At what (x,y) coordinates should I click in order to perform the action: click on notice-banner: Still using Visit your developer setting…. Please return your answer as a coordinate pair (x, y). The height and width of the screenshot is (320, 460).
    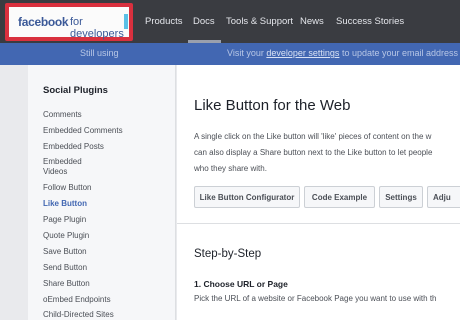
    Looking at the image, I should click on (230, 54).